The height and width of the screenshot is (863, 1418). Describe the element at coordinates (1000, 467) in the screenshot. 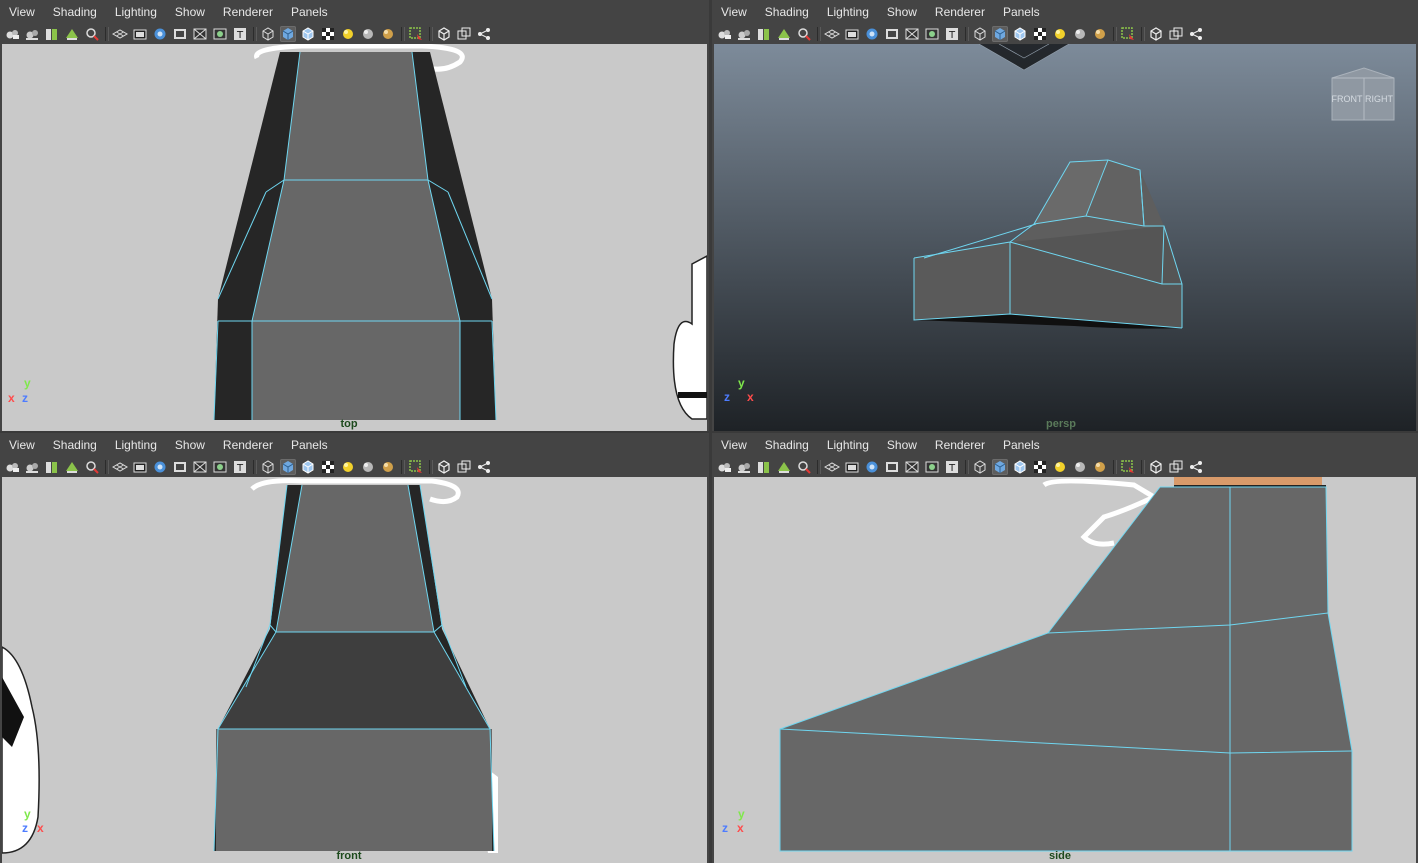

I see `smooth-shade-icon` at that location.